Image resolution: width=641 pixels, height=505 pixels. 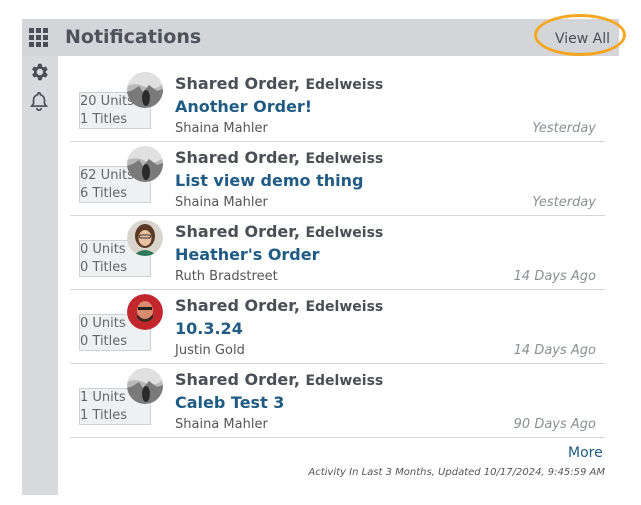 What do you see at coordinates (585, 453) in the screenshot?
I see `more-link: More` at bounding box center [585, 453].